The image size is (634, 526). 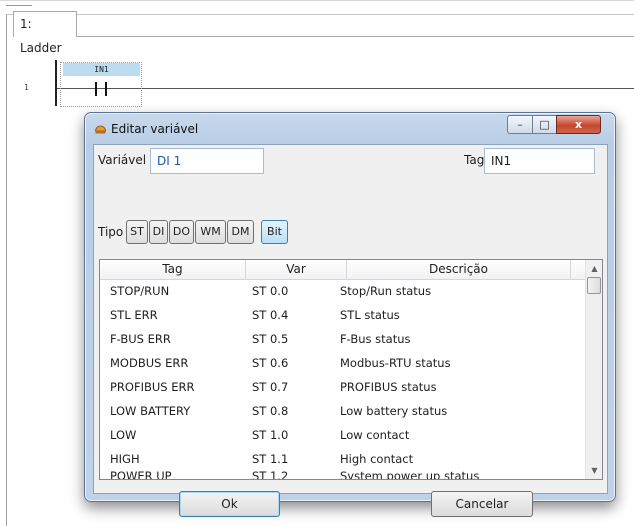 I want to click on tag-input: IN1, so click(x=539, y=161).